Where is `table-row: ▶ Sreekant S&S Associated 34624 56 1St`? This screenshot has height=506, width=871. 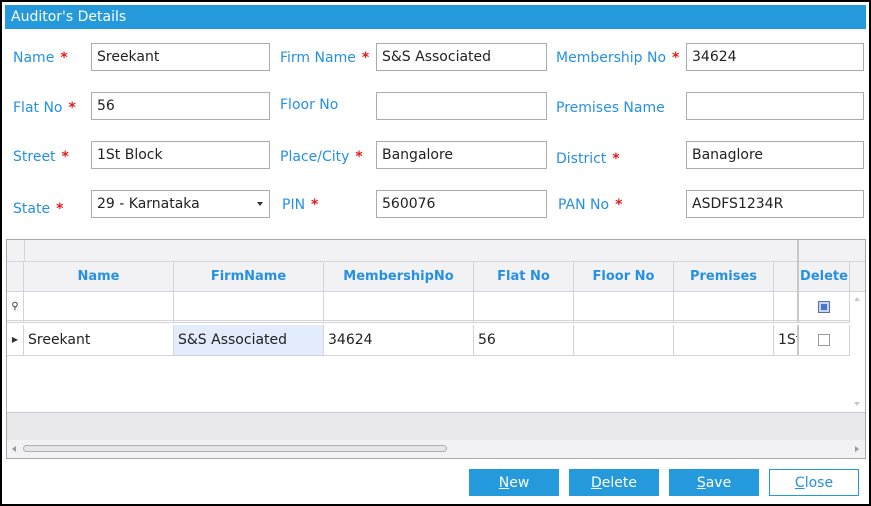
table-row: ▶ Sreekant S&S Associated 34624 56 1St is located at coordinates (436, 340).